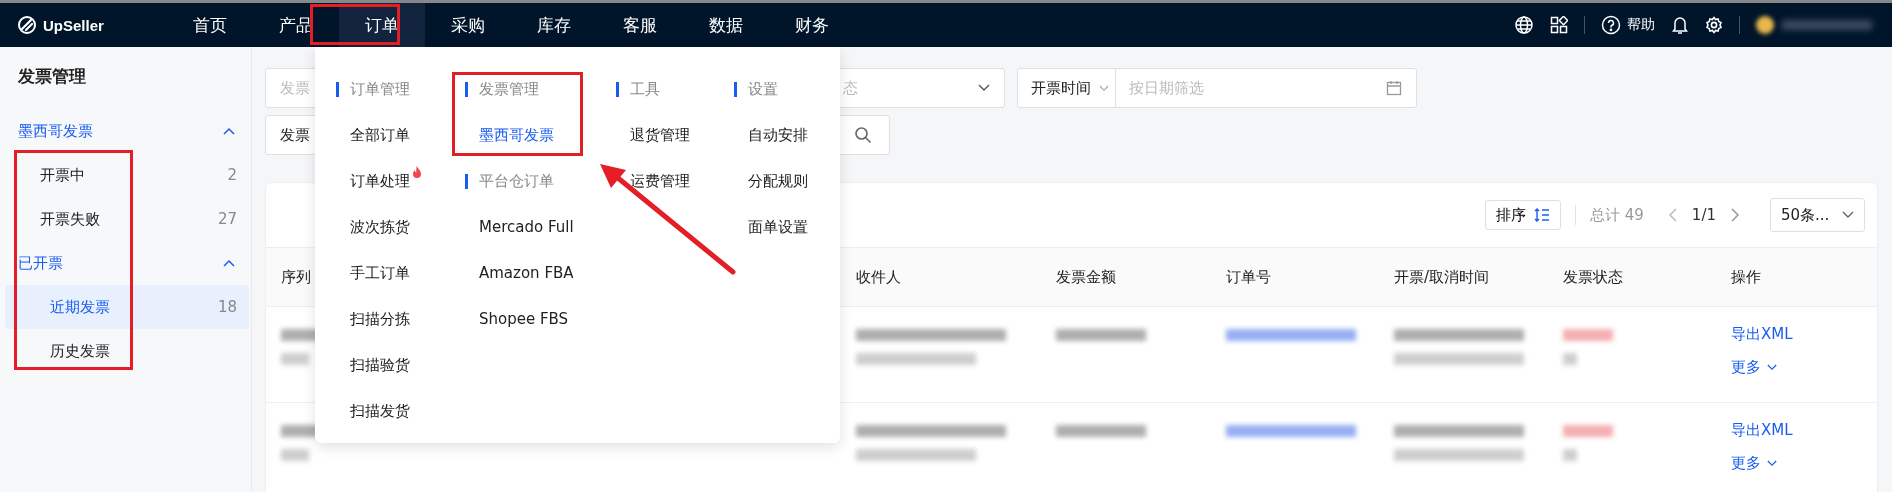 The width and height of the screenshot is (1892, 492). I want to click on column-header: 操作, so click(1746, 277).